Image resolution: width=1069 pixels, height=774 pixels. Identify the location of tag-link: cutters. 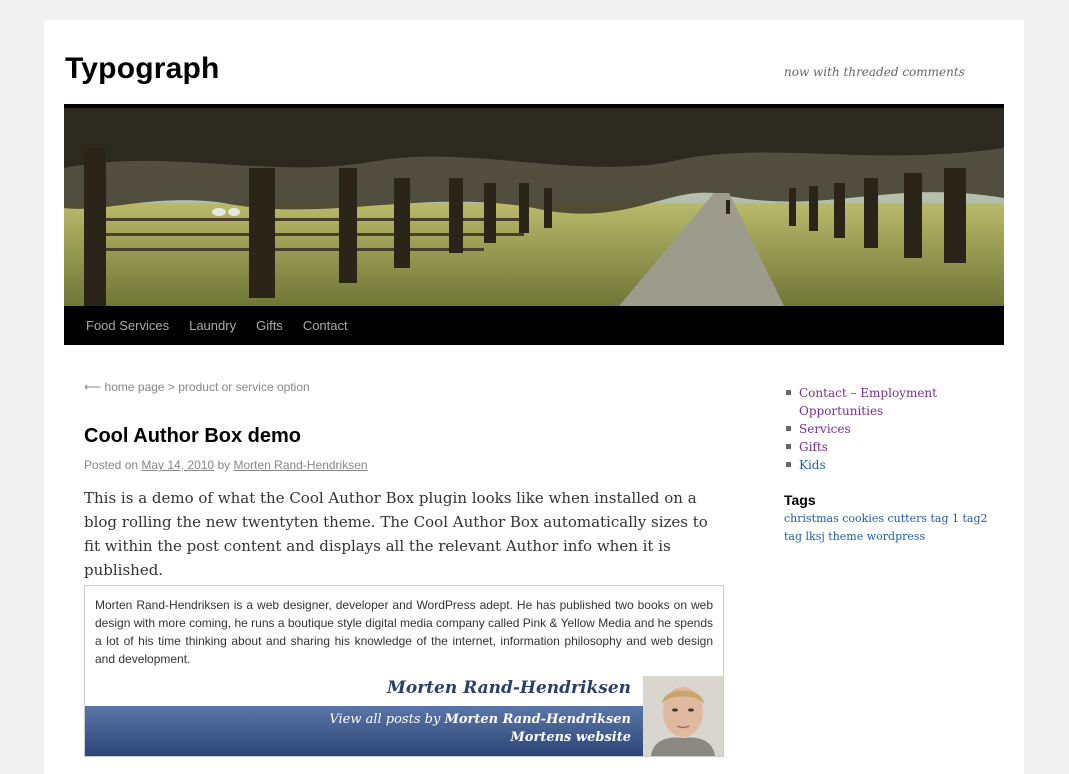
(907, 518).